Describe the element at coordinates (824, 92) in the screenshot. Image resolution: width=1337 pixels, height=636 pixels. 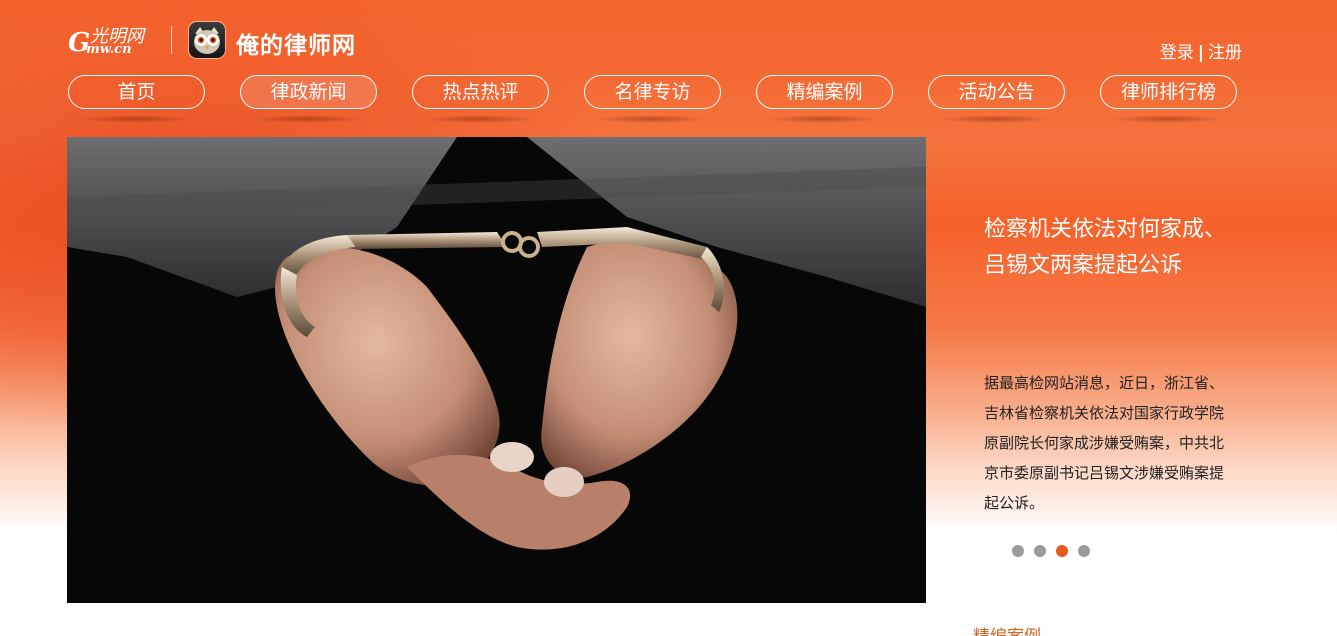
I see `nav-item-selected-cases: 精编案例` at that location.